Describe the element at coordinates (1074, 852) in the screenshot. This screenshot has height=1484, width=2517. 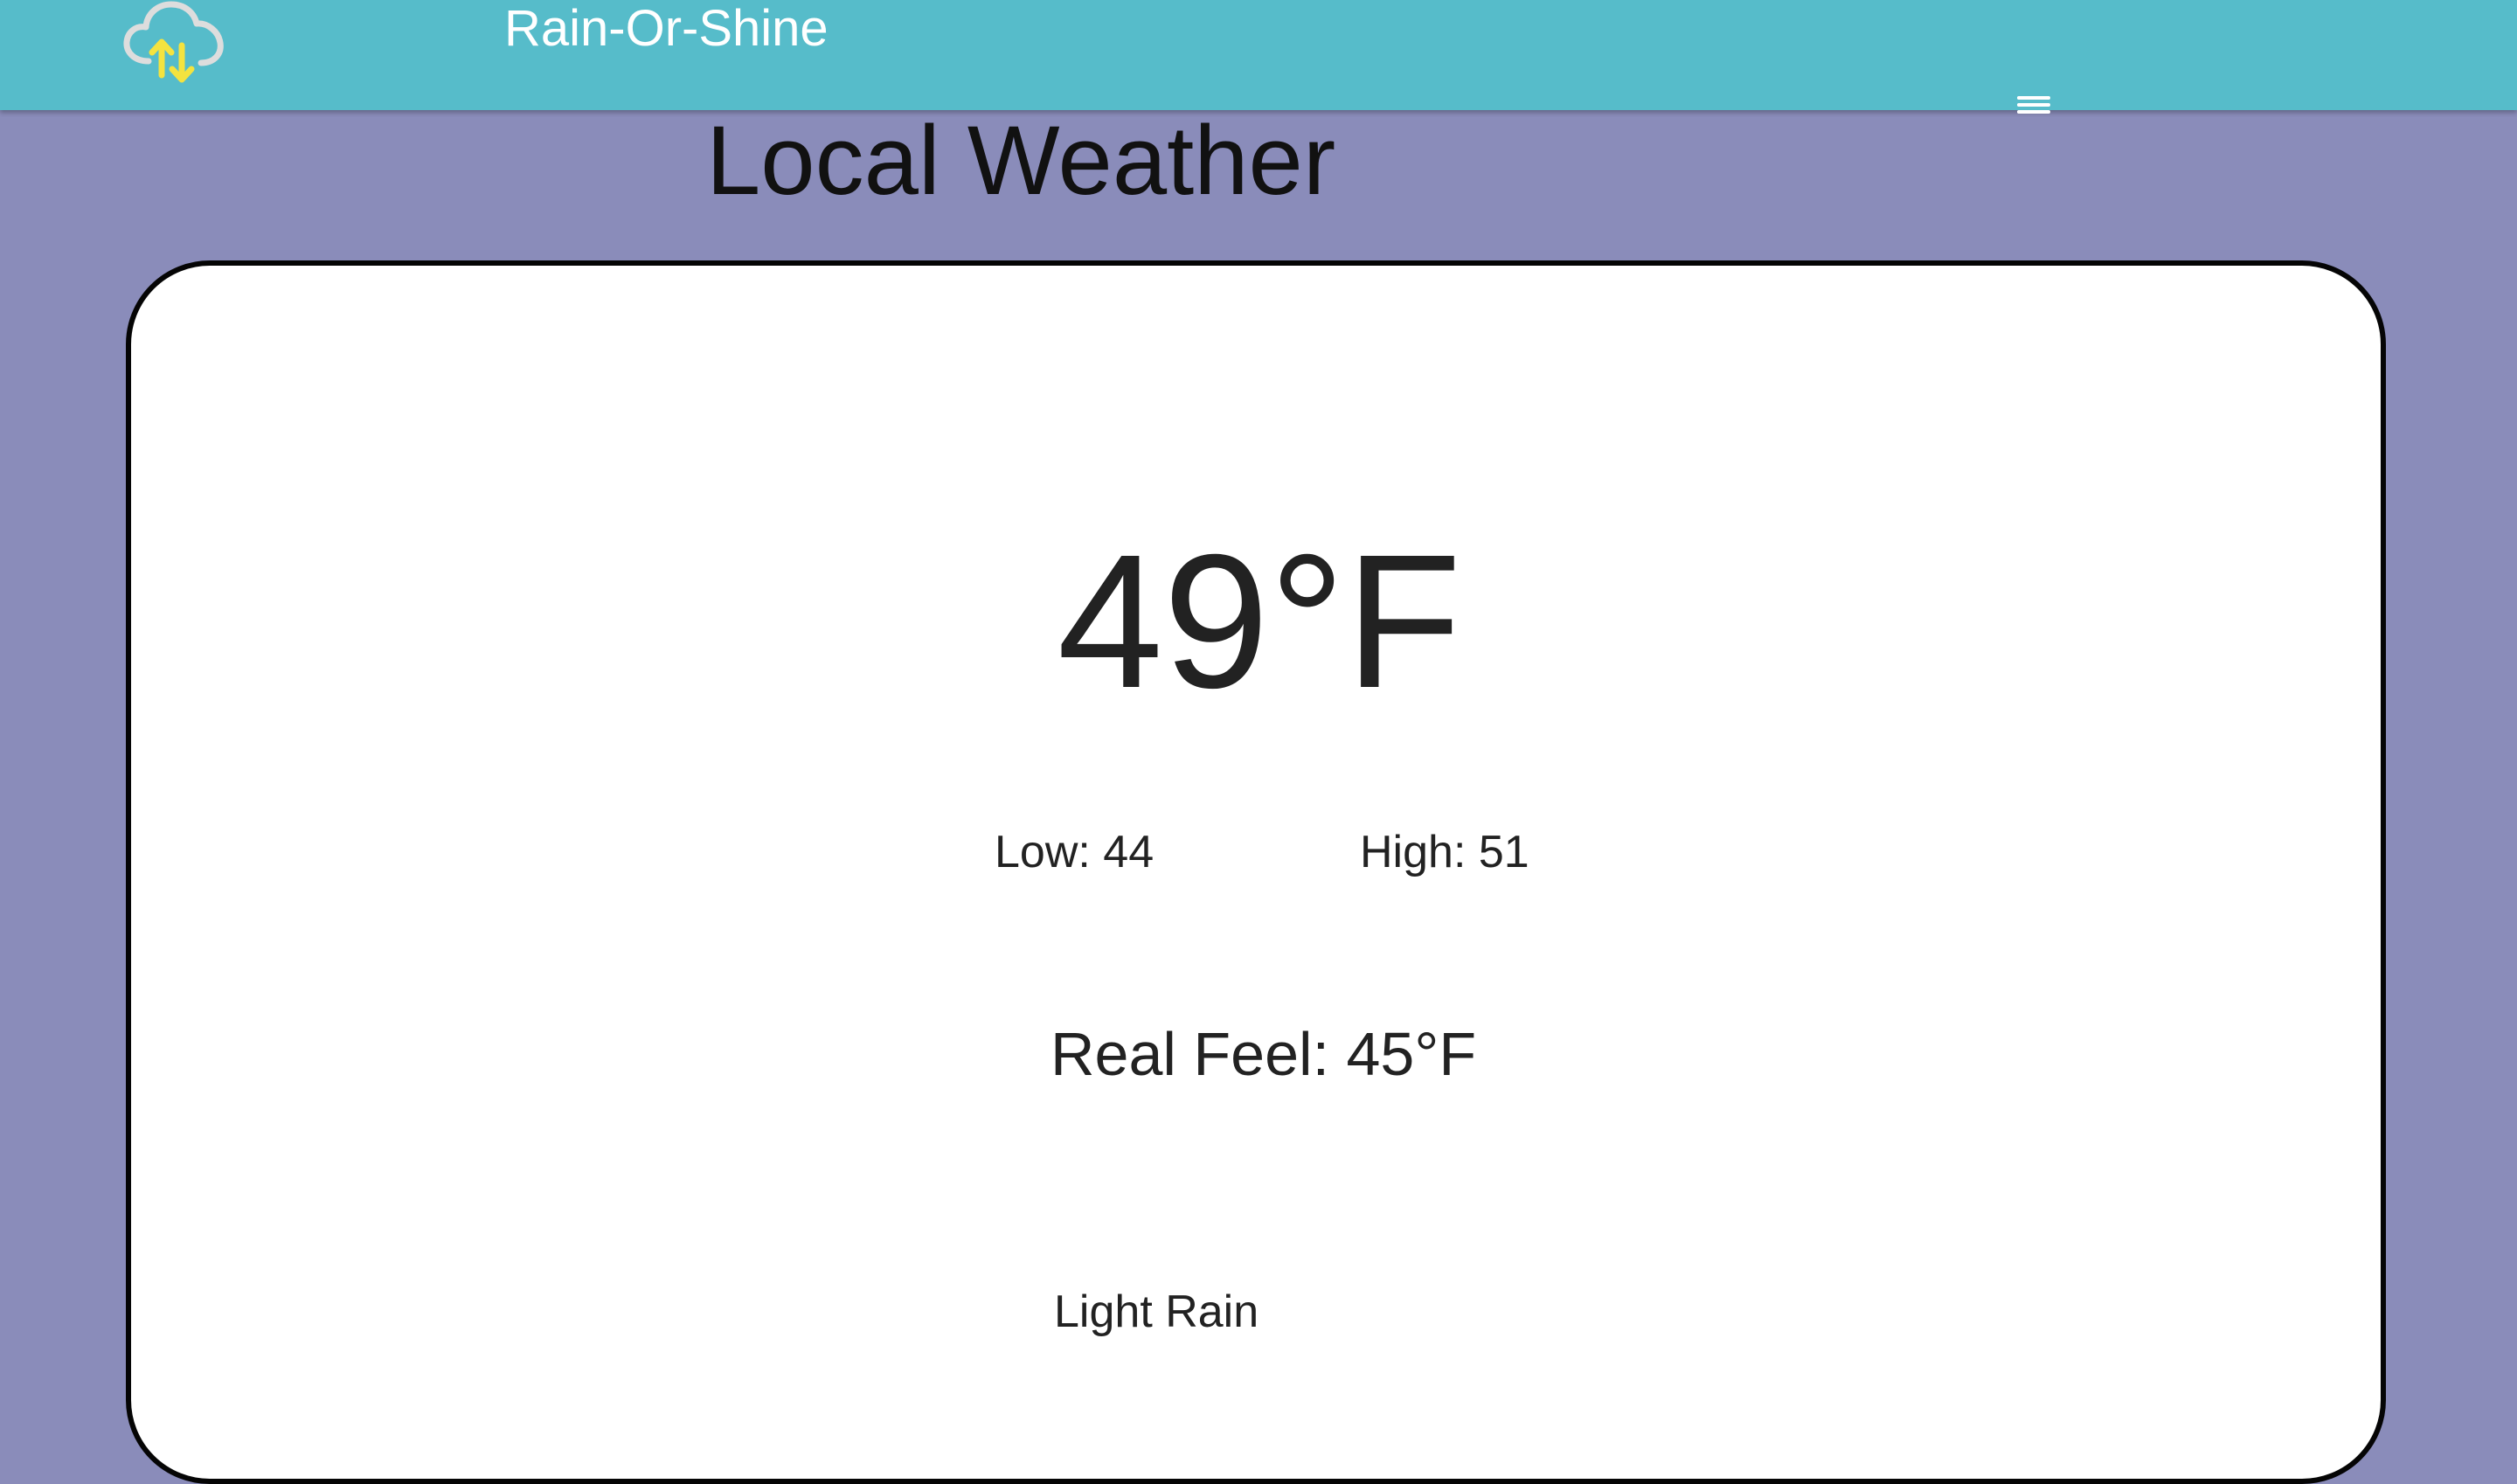
I see `low-temperature: Low: 44` at that location.